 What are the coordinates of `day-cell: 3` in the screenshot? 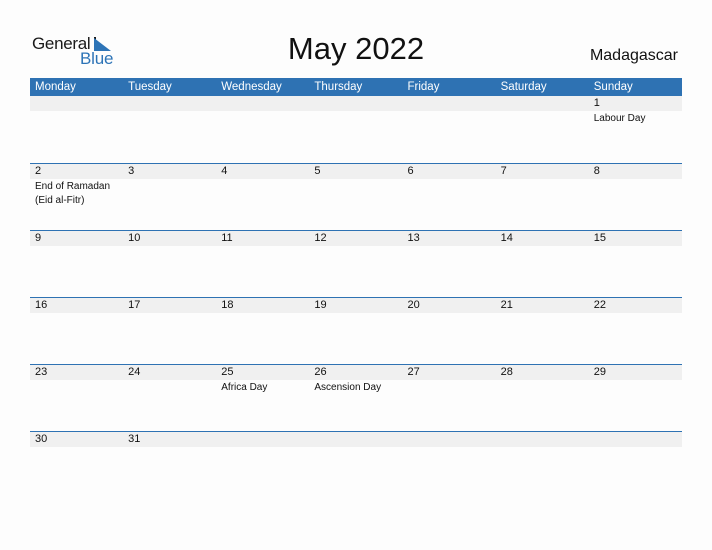 It's located at (169, 197).